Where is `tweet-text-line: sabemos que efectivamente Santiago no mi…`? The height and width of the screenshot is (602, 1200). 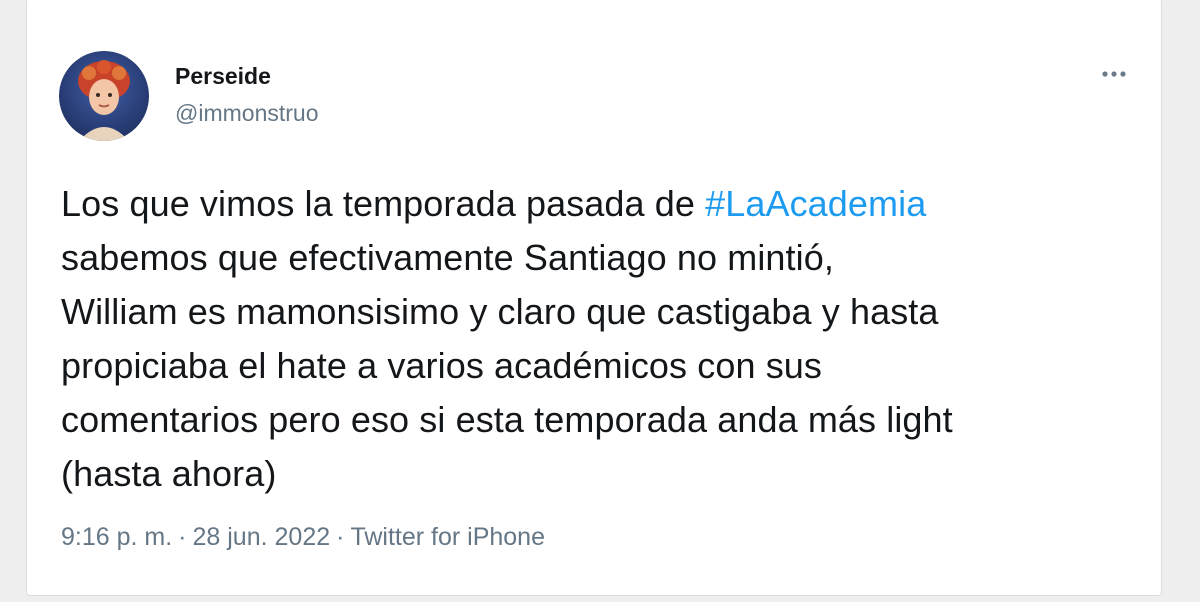 tweet-text-line: sabemos que efectivamente Santiago no mi… is located at coordinates (447, 257).